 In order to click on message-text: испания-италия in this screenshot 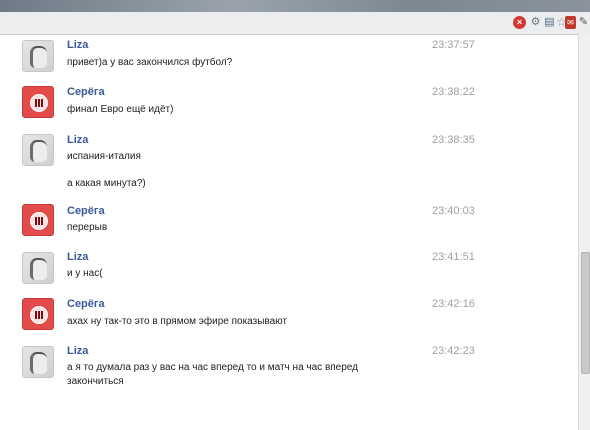, I will do `click(104, 156)`.